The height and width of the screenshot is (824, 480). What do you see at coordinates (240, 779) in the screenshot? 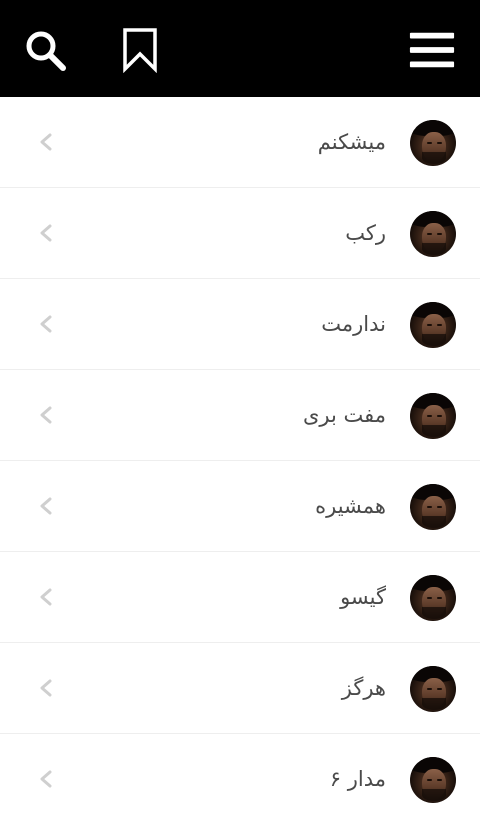
I see `list-item: مدار ۶` at bounding box center [240, 779].